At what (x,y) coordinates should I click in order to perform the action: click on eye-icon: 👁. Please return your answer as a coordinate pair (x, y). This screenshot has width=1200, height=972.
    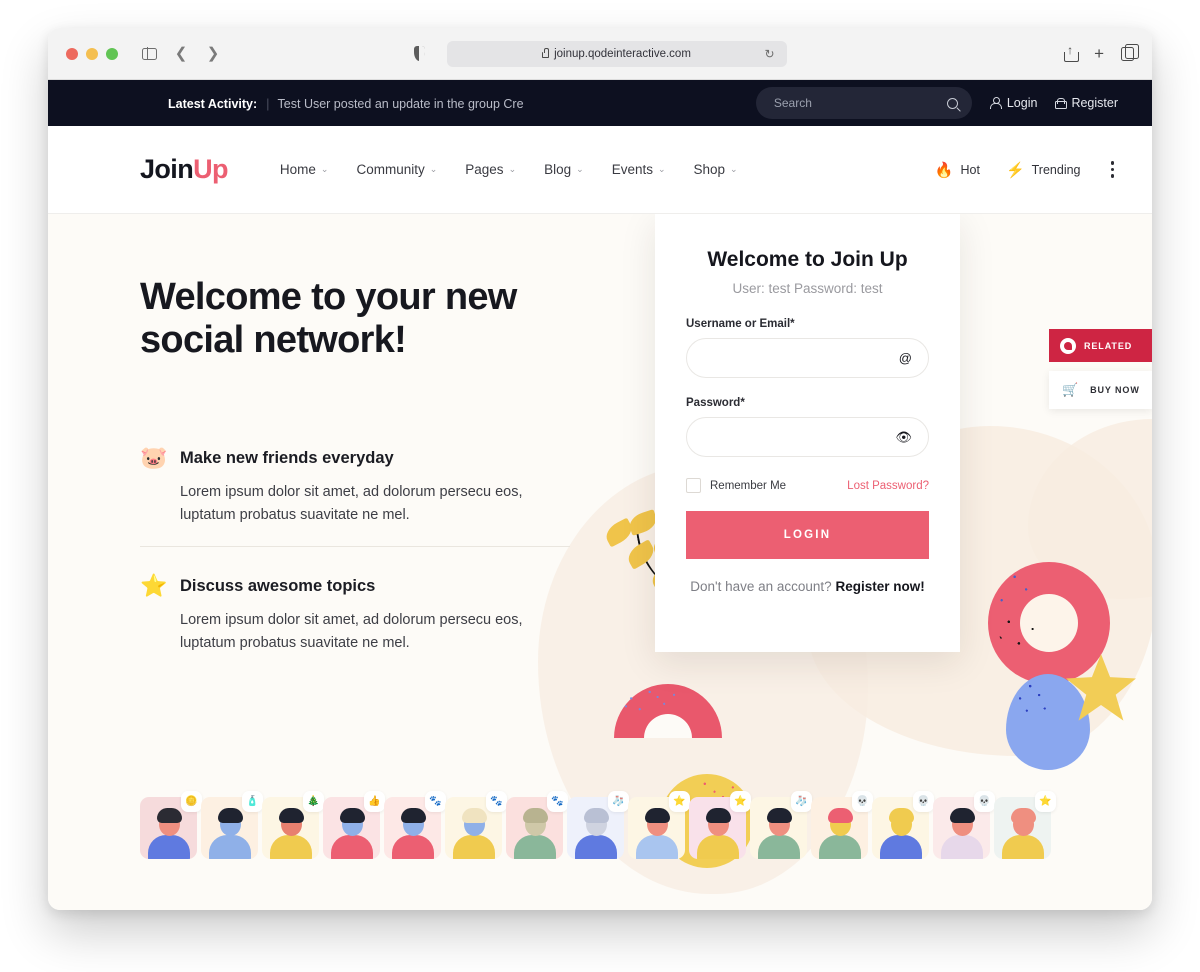
    Looking at the image, I should click on (903, 437).